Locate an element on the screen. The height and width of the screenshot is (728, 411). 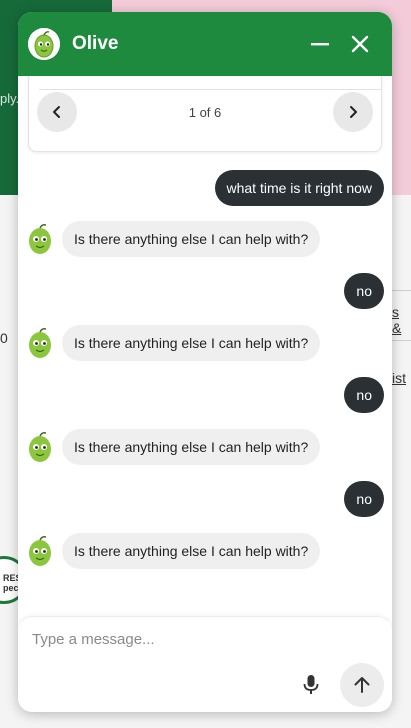
carousel-card: 1 of 6 is located at coordinates (205, 114).